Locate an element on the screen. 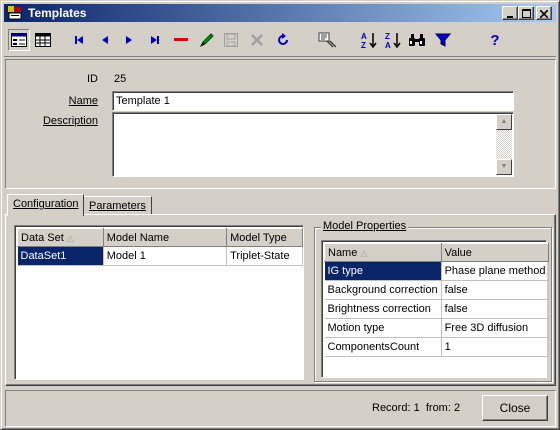  properties-header-row: Name △ Value is located at coordinates (437, 252).